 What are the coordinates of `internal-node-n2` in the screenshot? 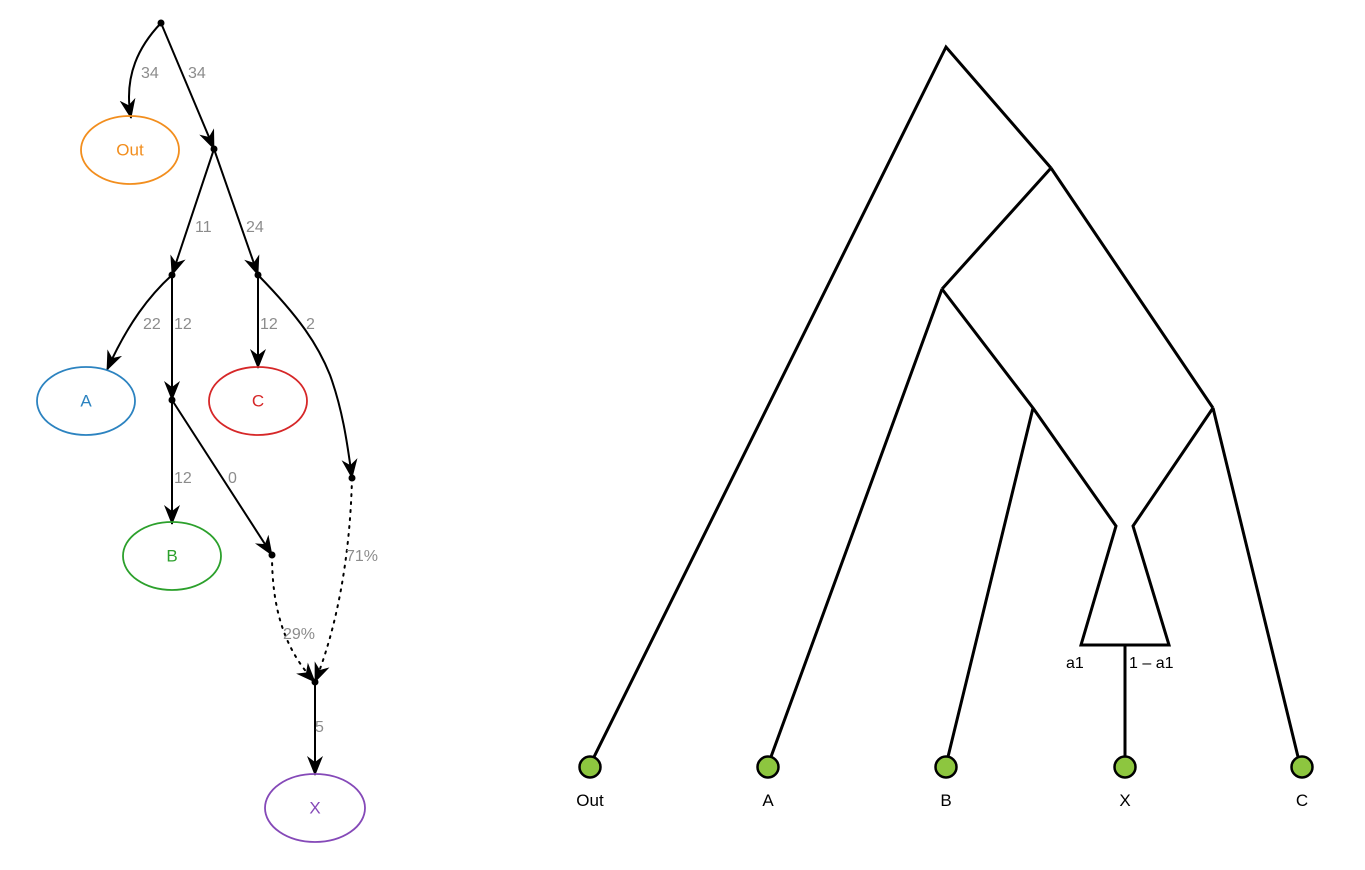 It's located at (172, 275).